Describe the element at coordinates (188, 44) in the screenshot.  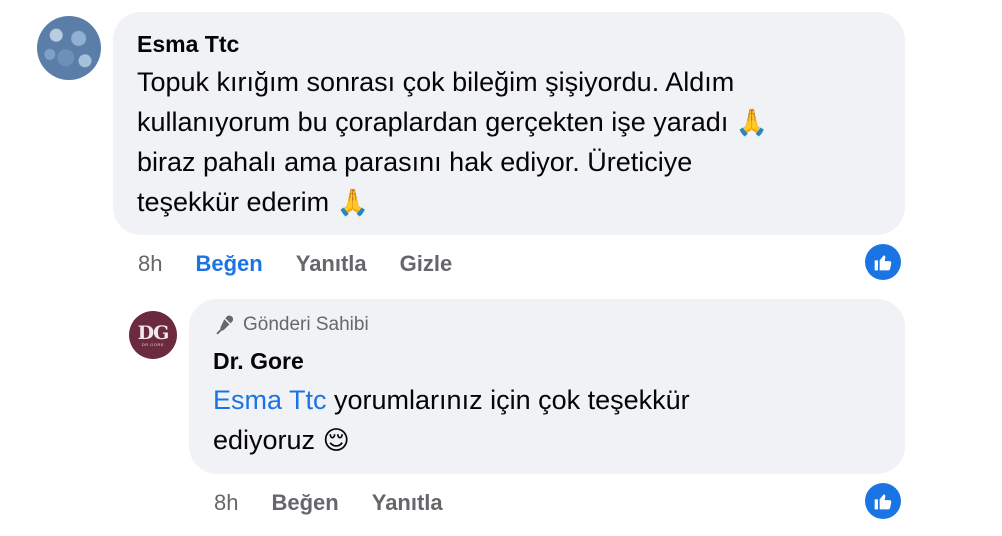
I see `comment-author: Esma Ttc` at that location.